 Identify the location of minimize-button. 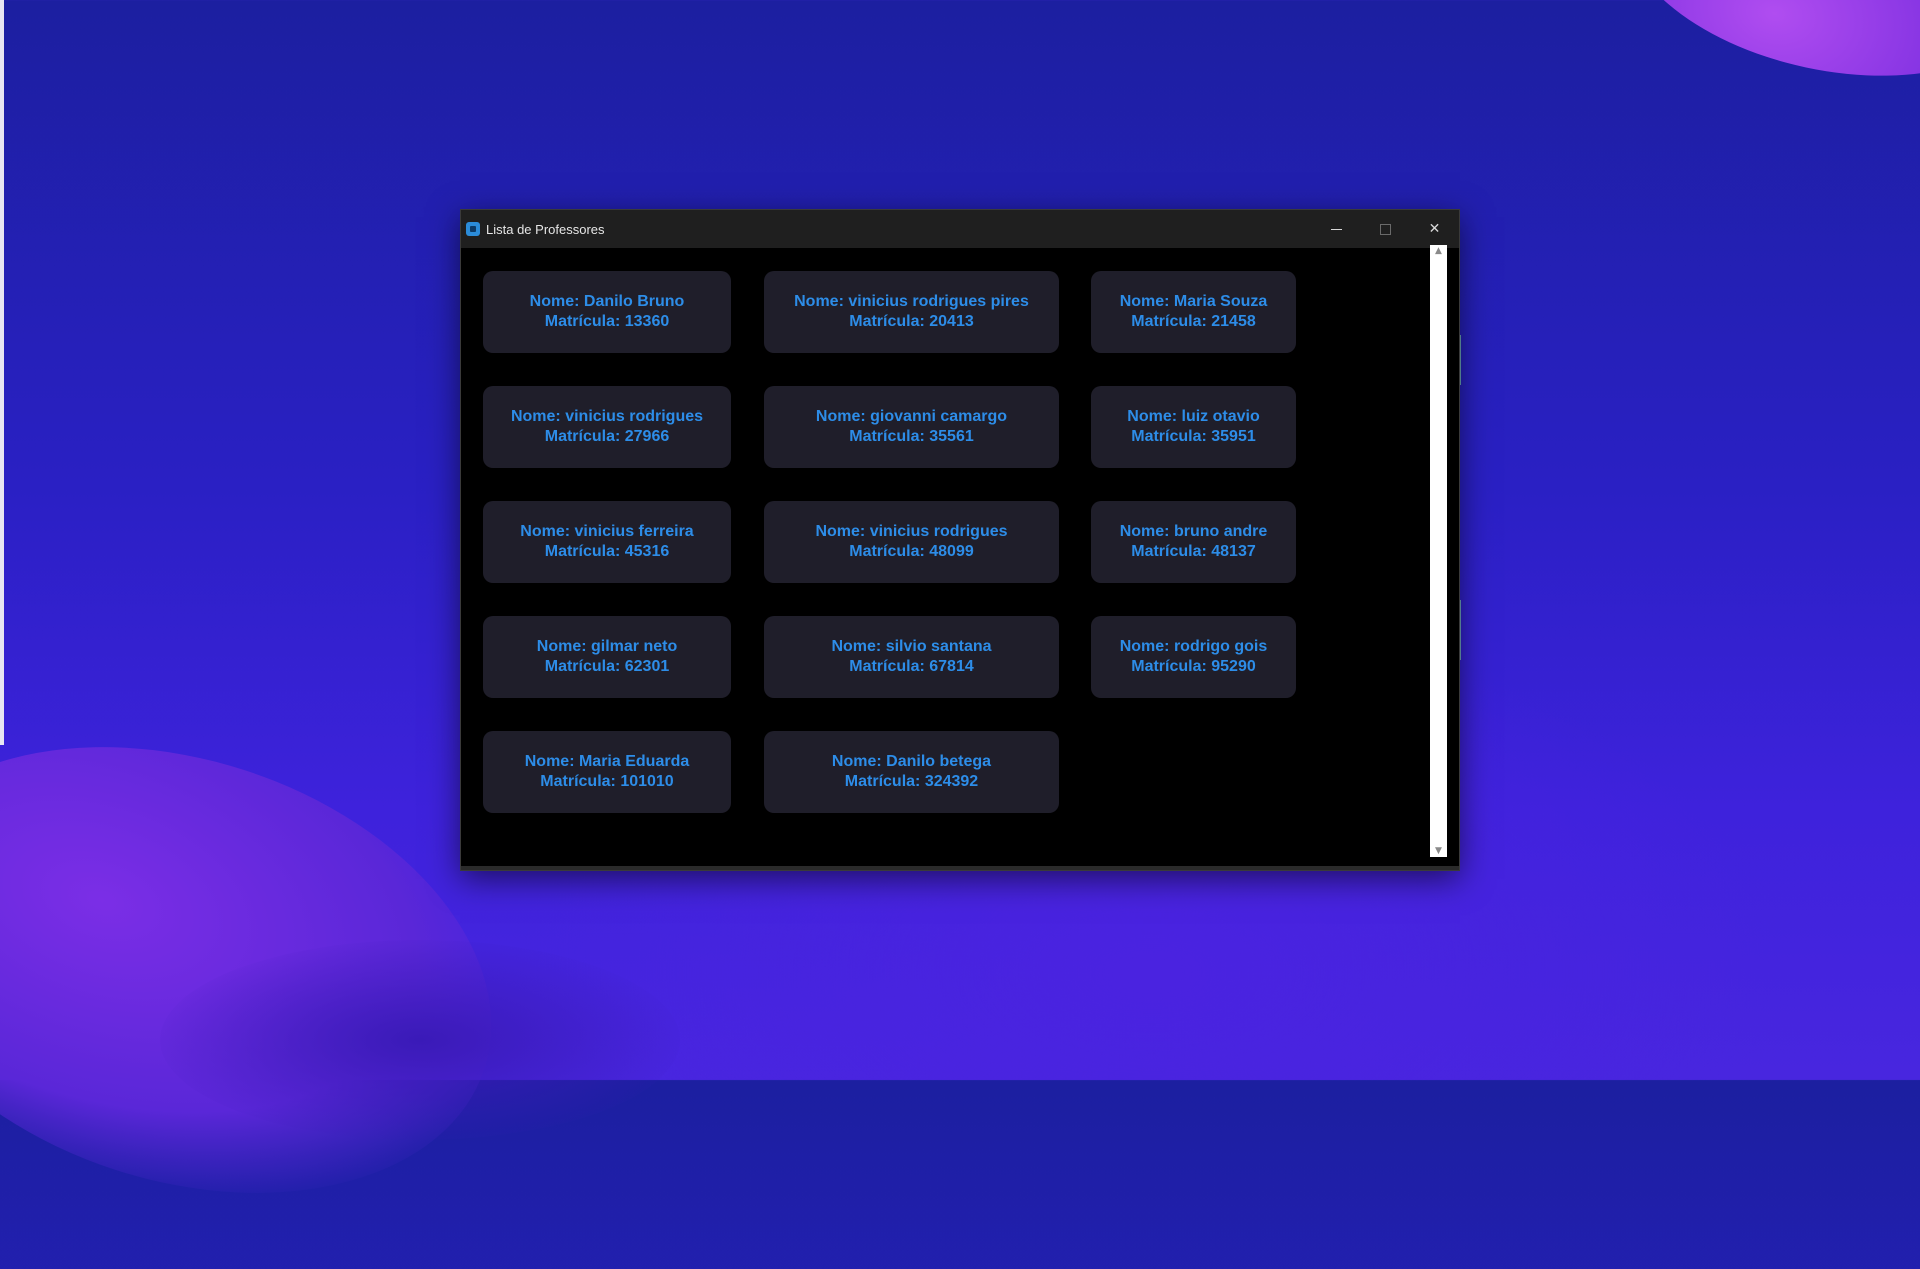
(1336, 229).